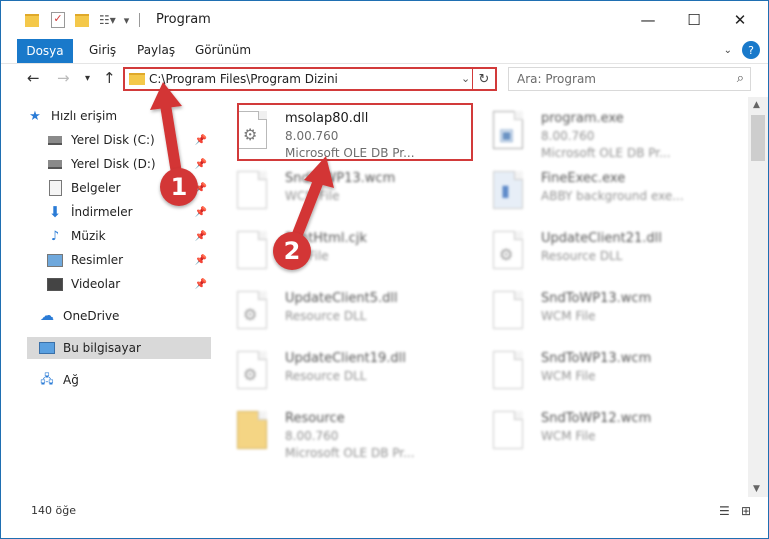 Image resolution: width=769 pixels, height=539 pixels. What do you see at coordinates (125, 380) in the screenshot?
I see `sidebar-item-network: 🖧 Ağ` at bounding box center [125, 380].